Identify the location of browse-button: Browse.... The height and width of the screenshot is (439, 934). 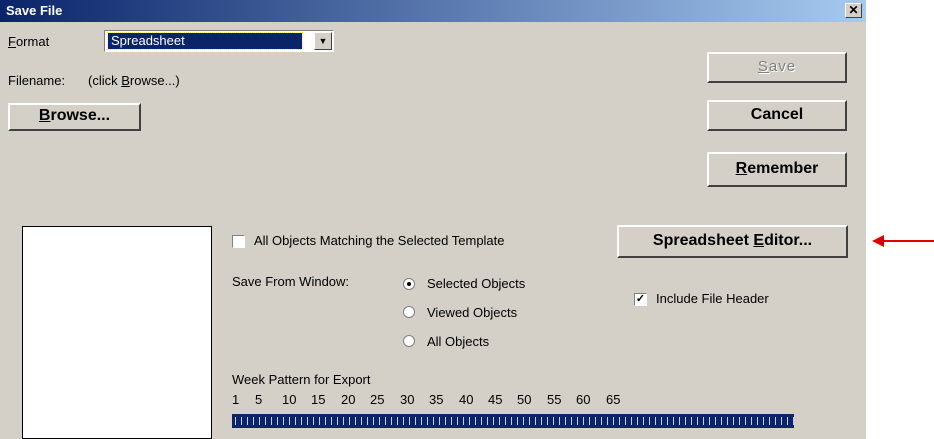
(74, 117).